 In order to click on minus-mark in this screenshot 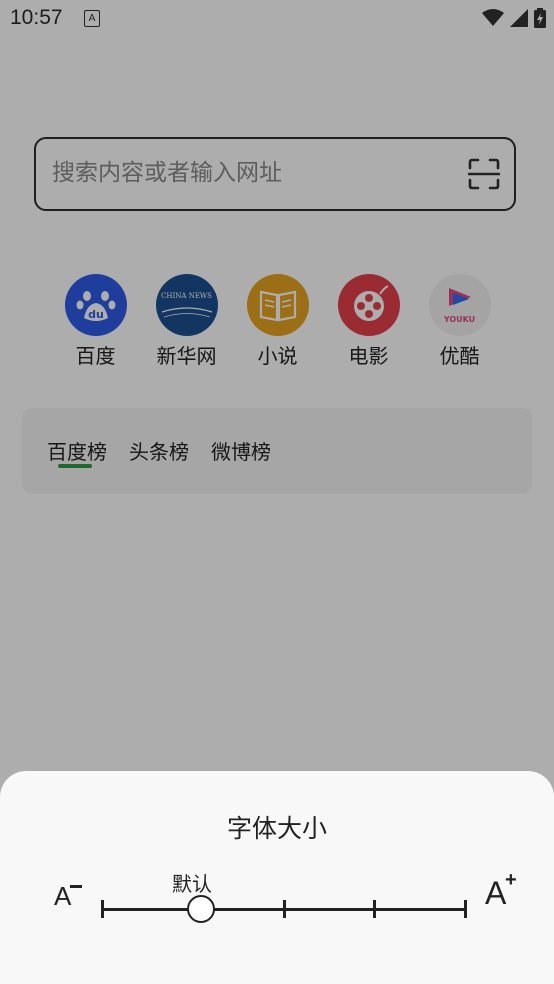, I will do `click(76, 886)`.